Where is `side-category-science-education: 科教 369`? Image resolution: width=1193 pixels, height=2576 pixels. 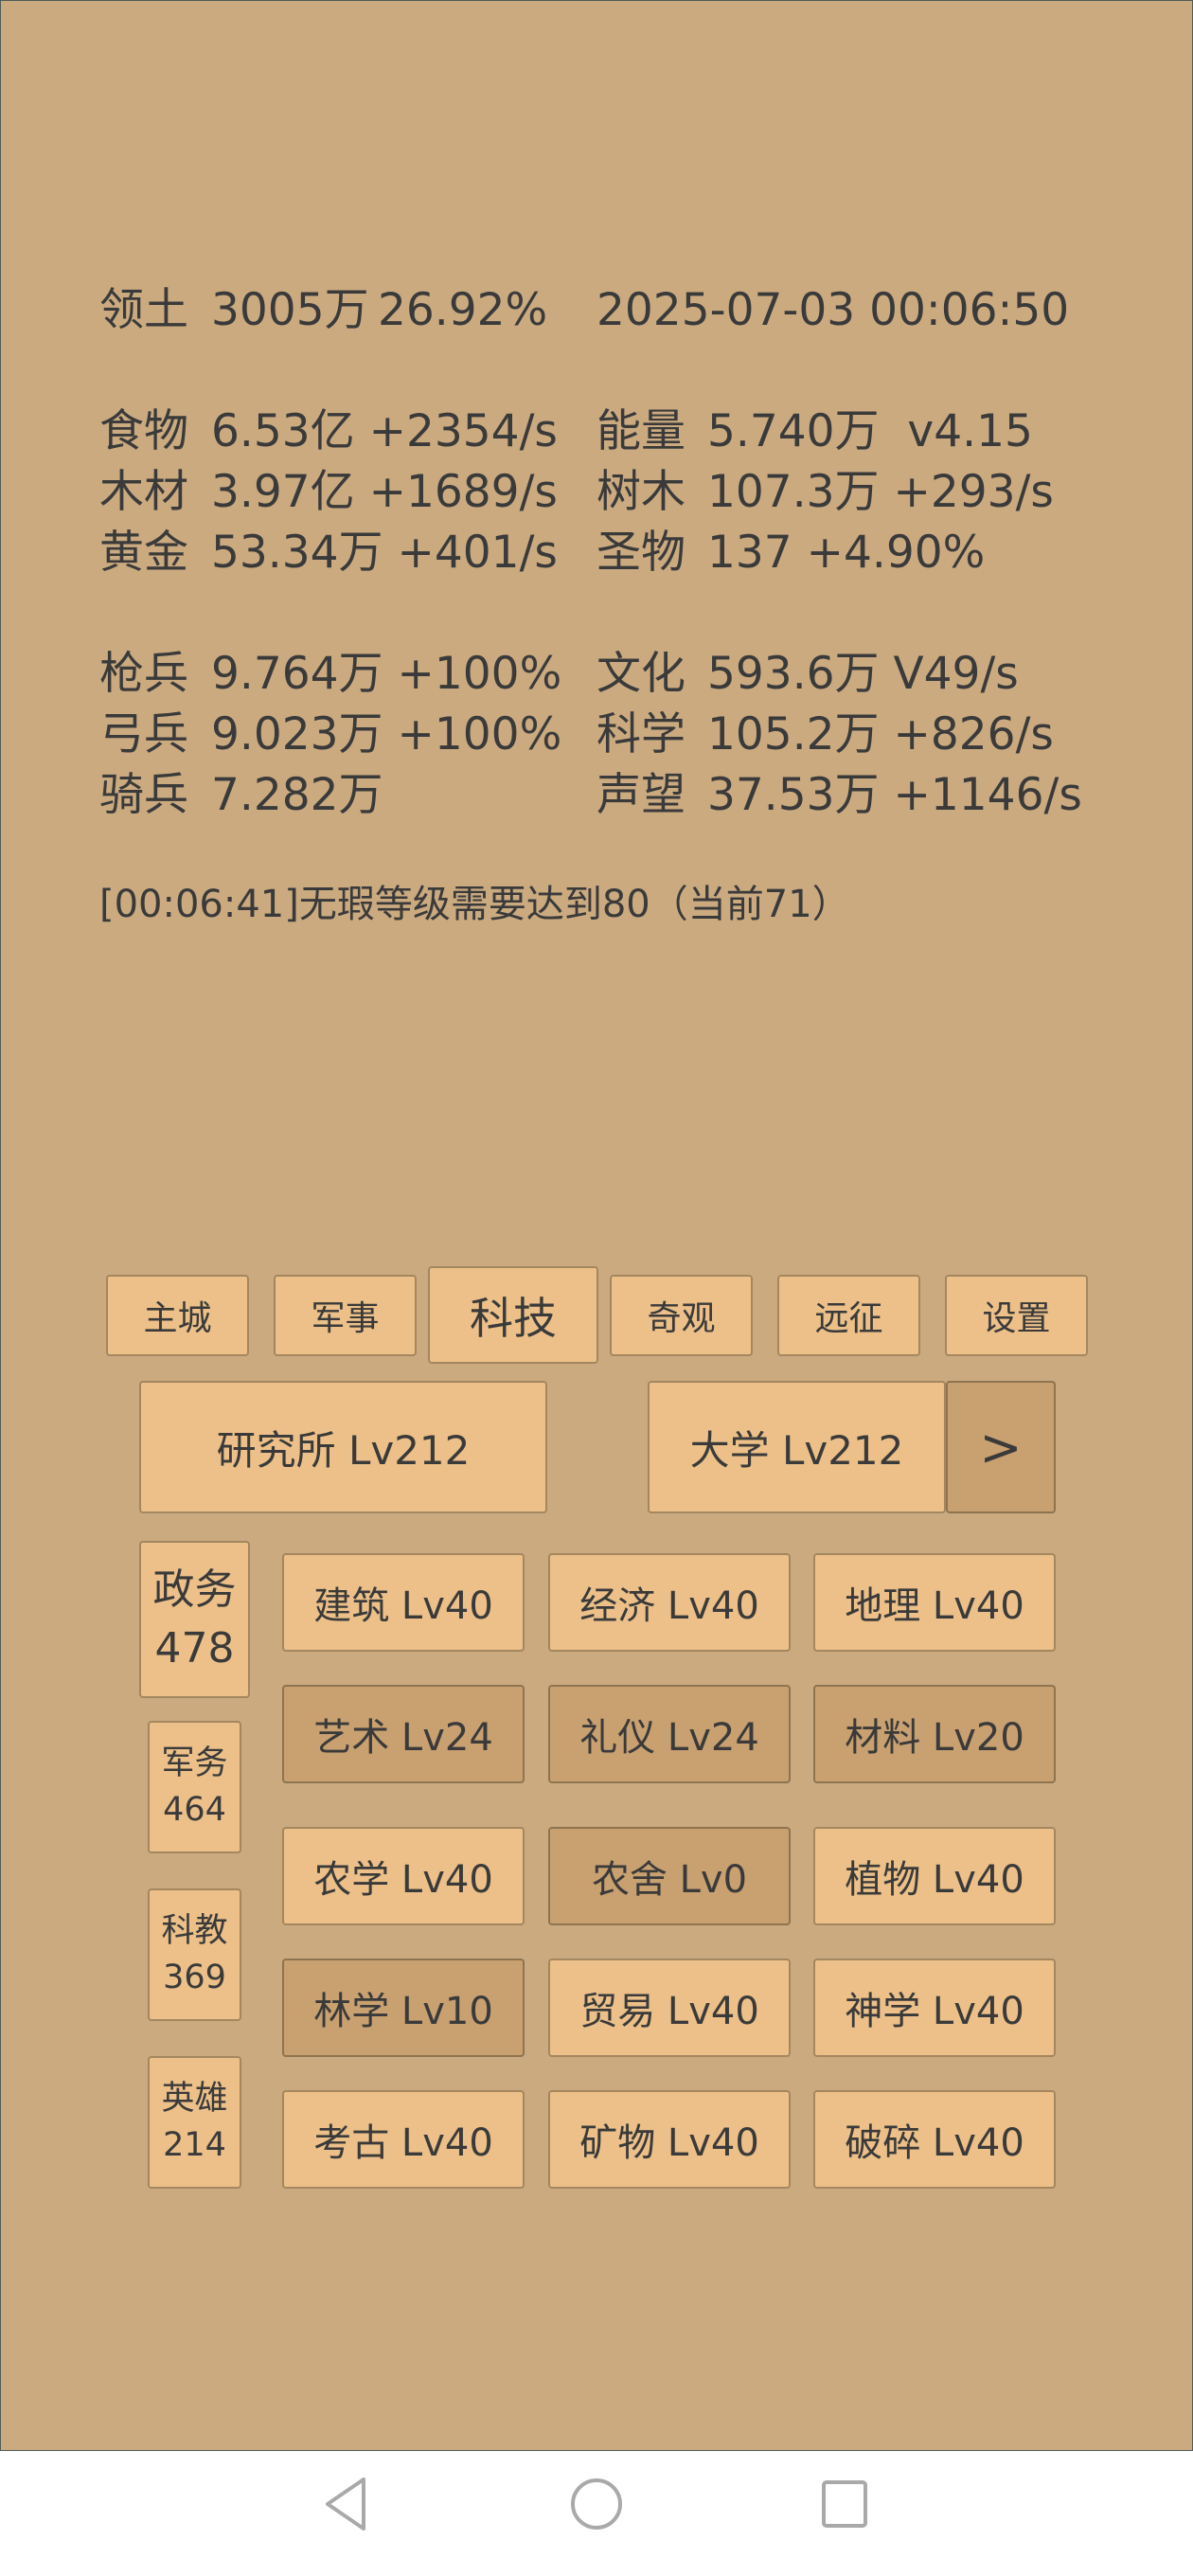
side-category-science-education: 科教 369 is located at coordinates (194, 1954).